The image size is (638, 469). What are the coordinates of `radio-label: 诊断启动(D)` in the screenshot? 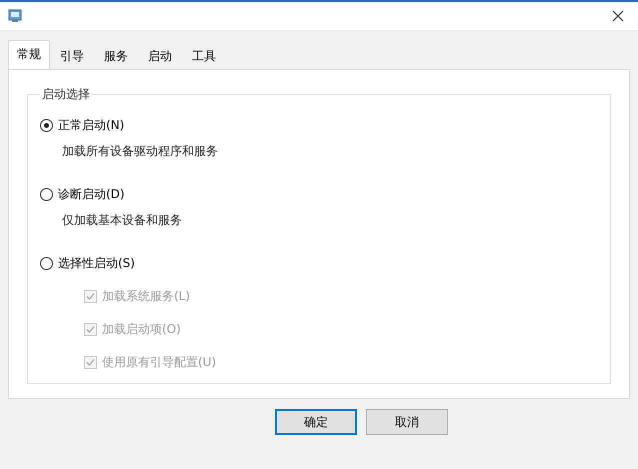 It's located at (91, 194).